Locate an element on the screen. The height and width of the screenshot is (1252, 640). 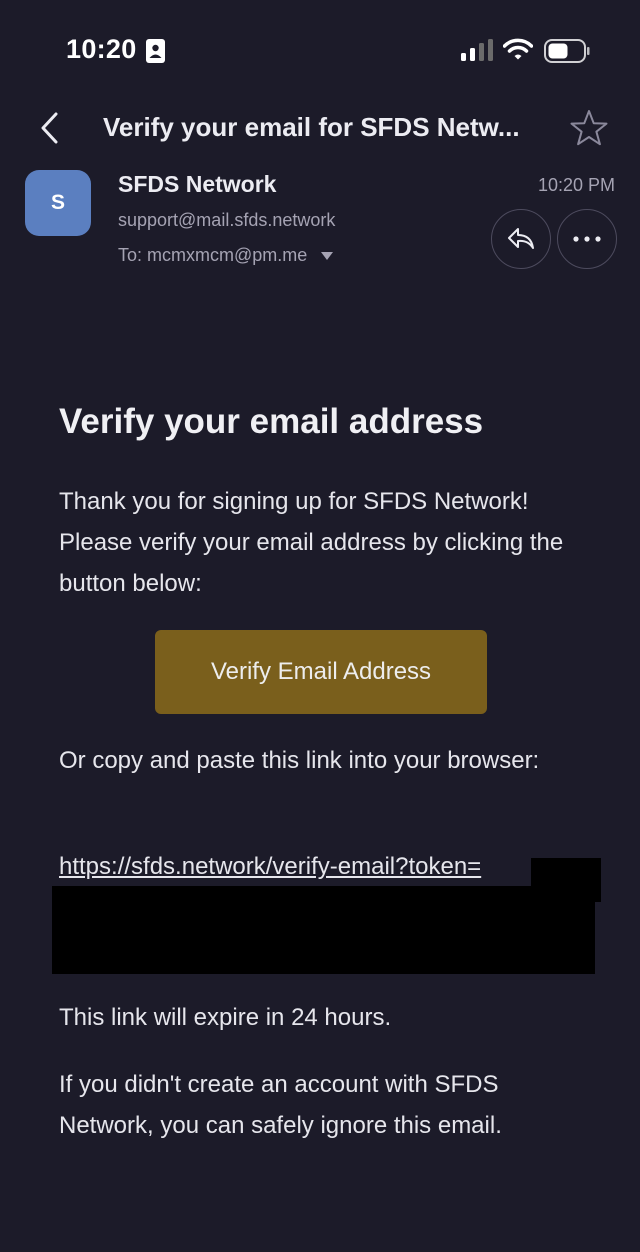
recipient-toggle: To: mcmxmcm@pm.me is located at coordinates (226, 255).